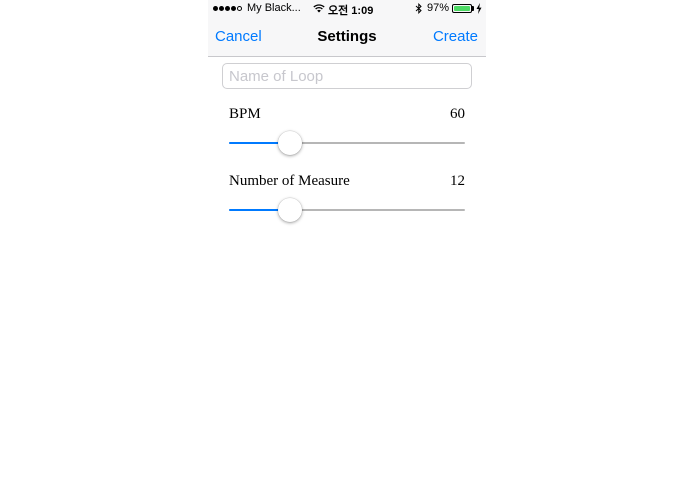 This screenshot has width=695, height=494. What do you see at coordinates (347, 143) in the screenshot?
I see `bpm-slider` at bounding box center [347, 143].